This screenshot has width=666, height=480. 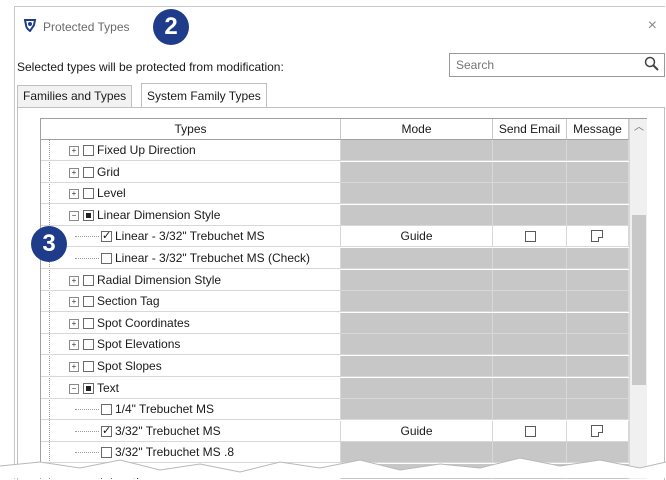 What do you see at coordinates (159, 279) in the screenshot?
I see `type-label: Radial Dimension Style` at bounding box center [159, 279].